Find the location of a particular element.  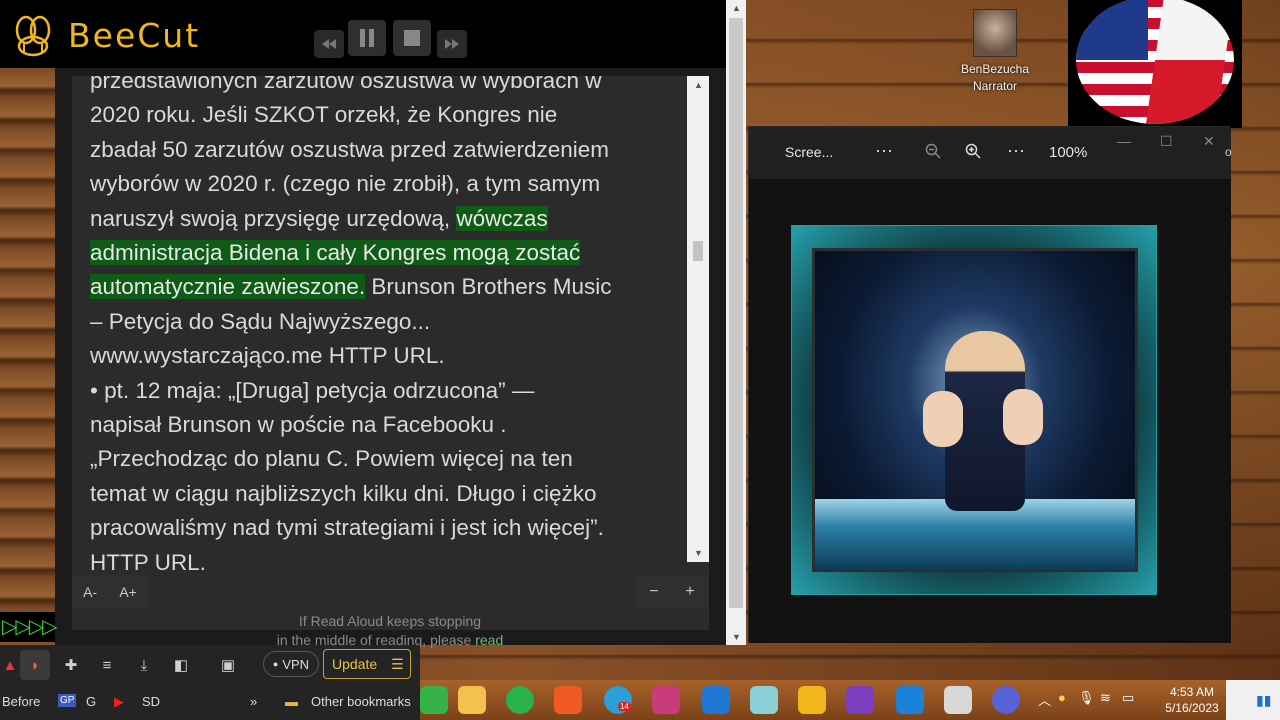

rewind-button is located at coordinates (329, 44).